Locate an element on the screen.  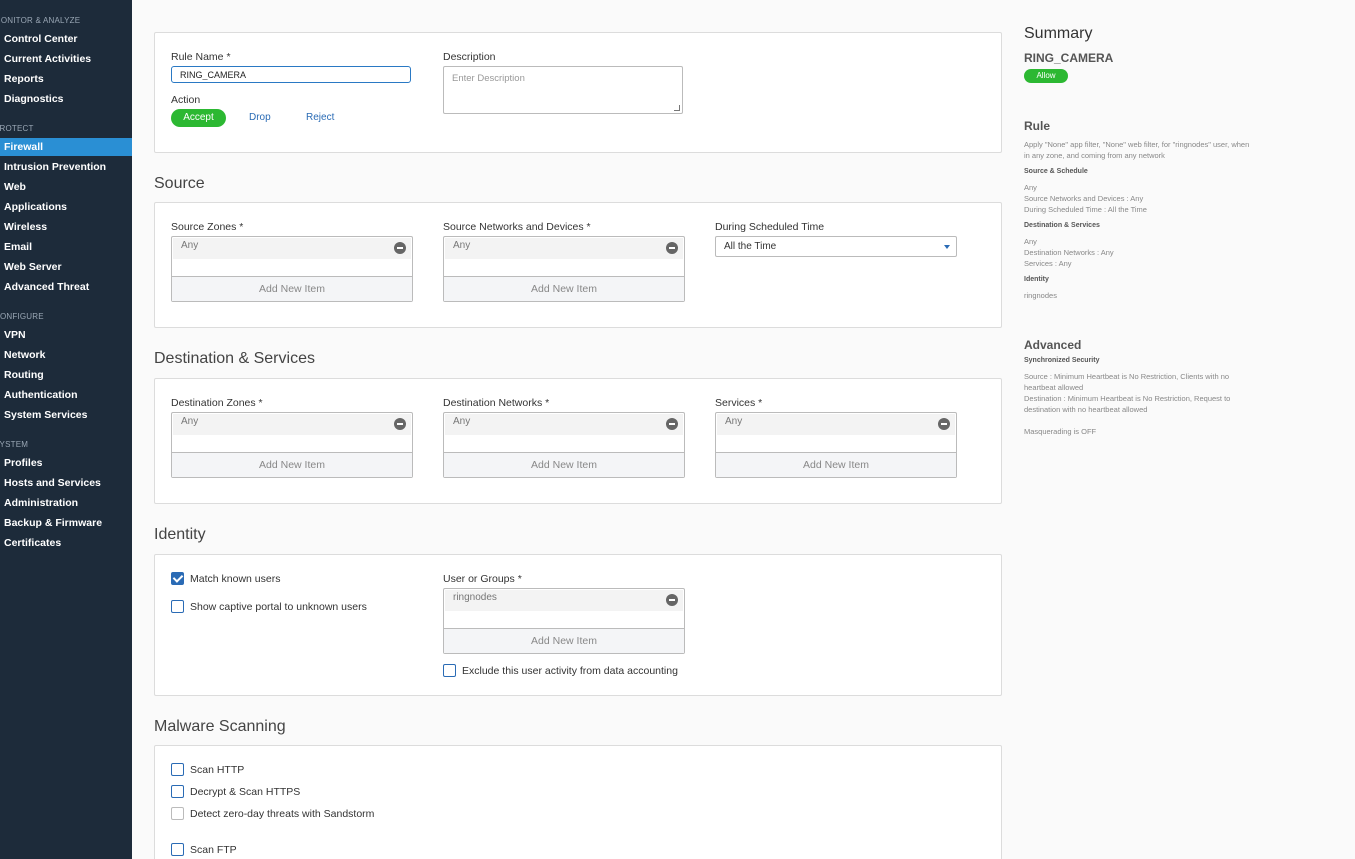
sidebar-item-administration: Administration is located at coordinates (66, 503).